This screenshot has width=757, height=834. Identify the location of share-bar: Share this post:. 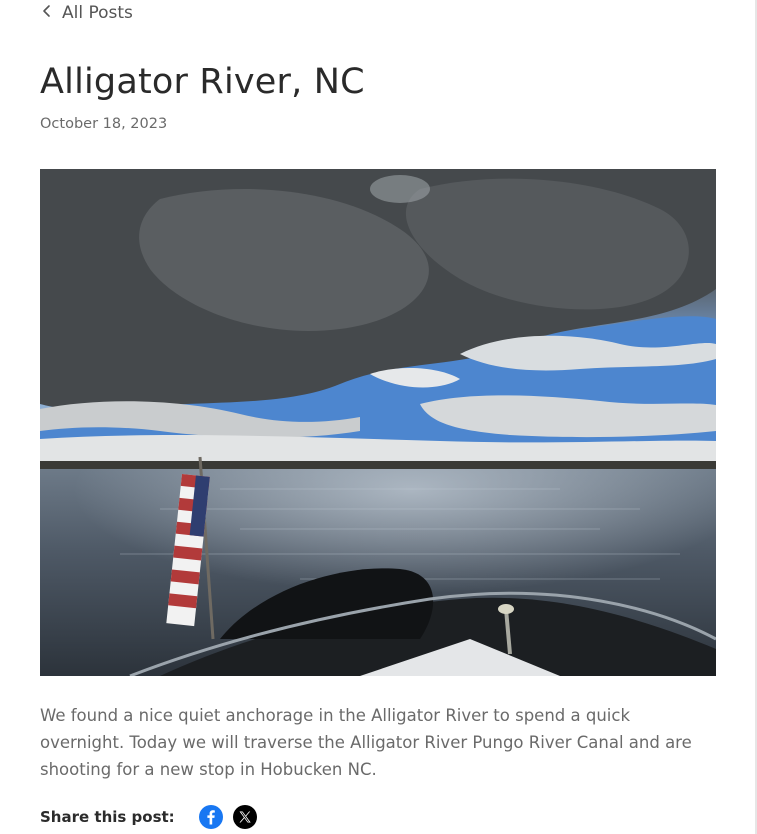
(148, 817).